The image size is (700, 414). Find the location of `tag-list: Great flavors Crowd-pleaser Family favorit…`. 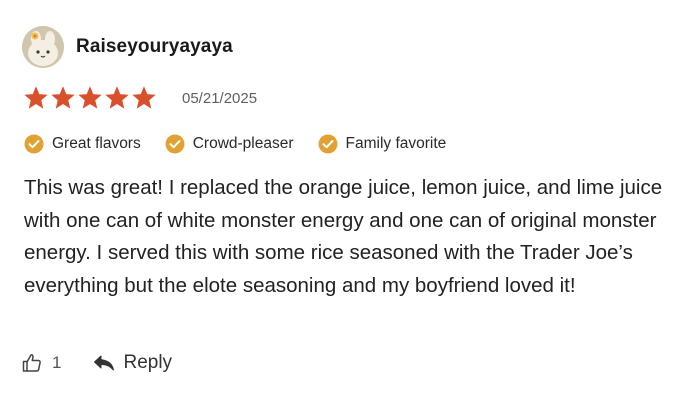

tag-list: Great flavors Crowd-pleaser Family favorit… is located at coordinates (247, 144).